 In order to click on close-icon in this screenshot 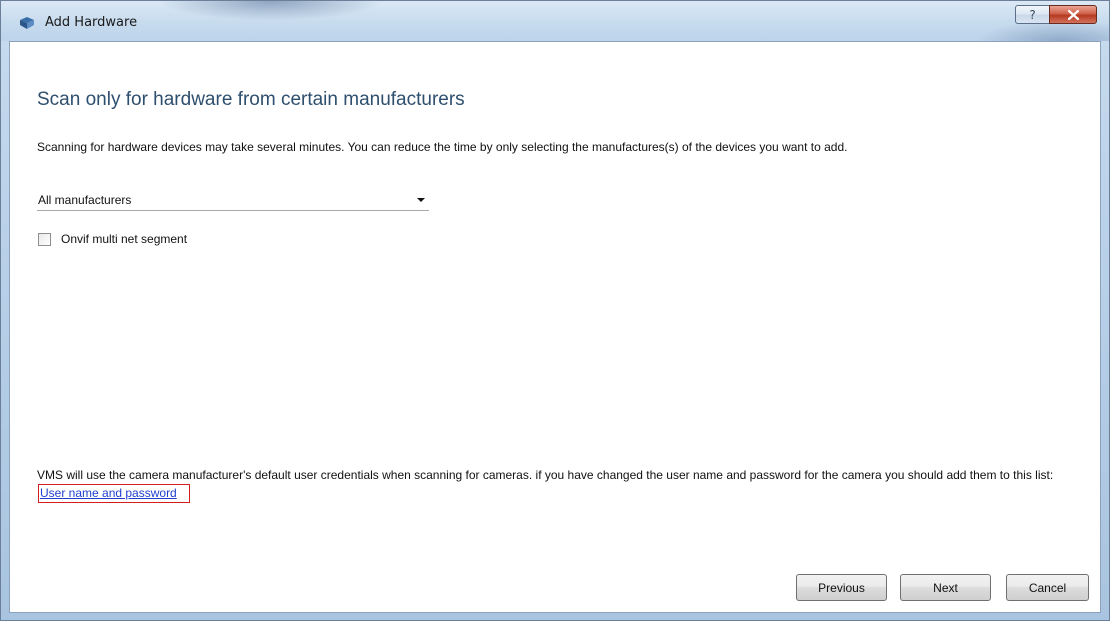, I will do `click(1073, 14)`.